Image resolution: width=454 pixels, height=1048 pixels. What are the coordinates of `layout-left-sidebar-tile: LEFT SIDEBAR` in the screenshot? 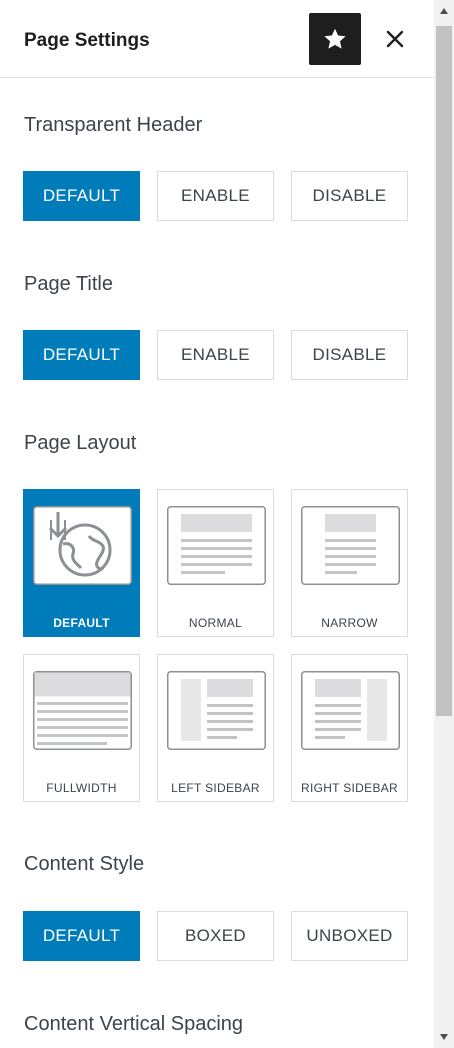 It's located at (215, 728).